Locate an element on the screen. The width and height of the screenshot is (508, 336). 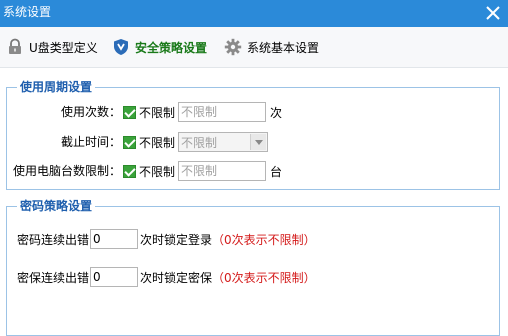
password-policy-legend: 密码策略设置 is located at coordinates (56, 206).